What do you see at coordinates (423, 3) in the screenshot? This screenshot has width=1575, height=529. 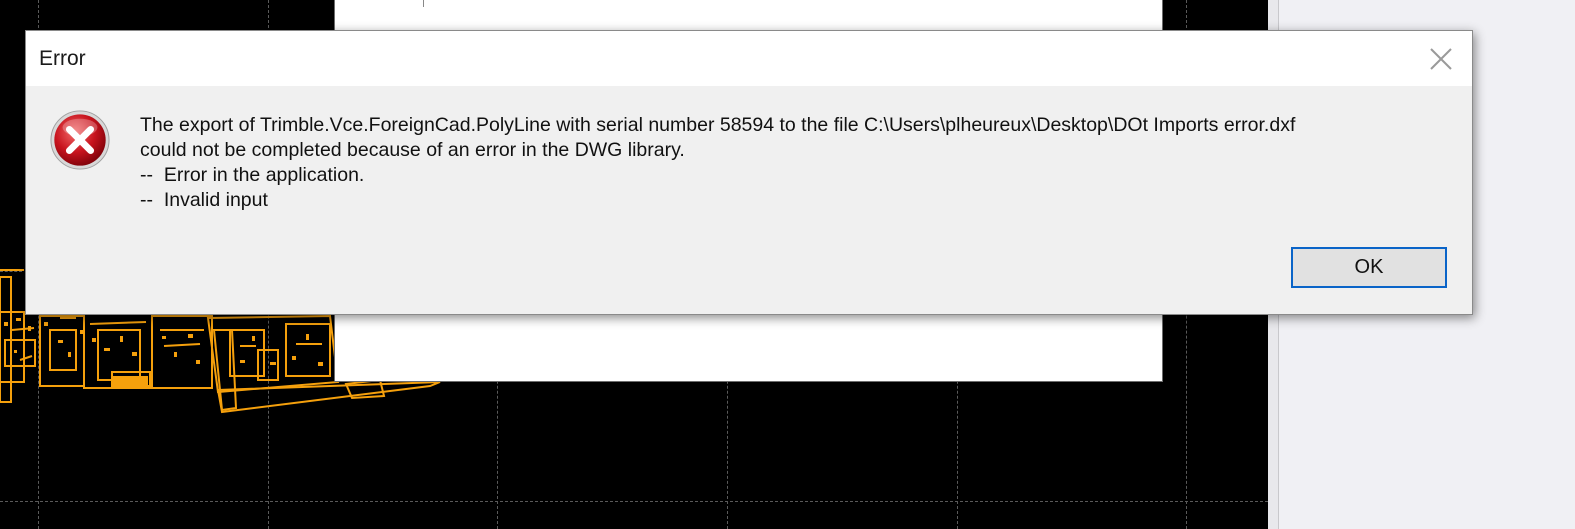 I see `background-window-mark` at bounding box center [423, 3].